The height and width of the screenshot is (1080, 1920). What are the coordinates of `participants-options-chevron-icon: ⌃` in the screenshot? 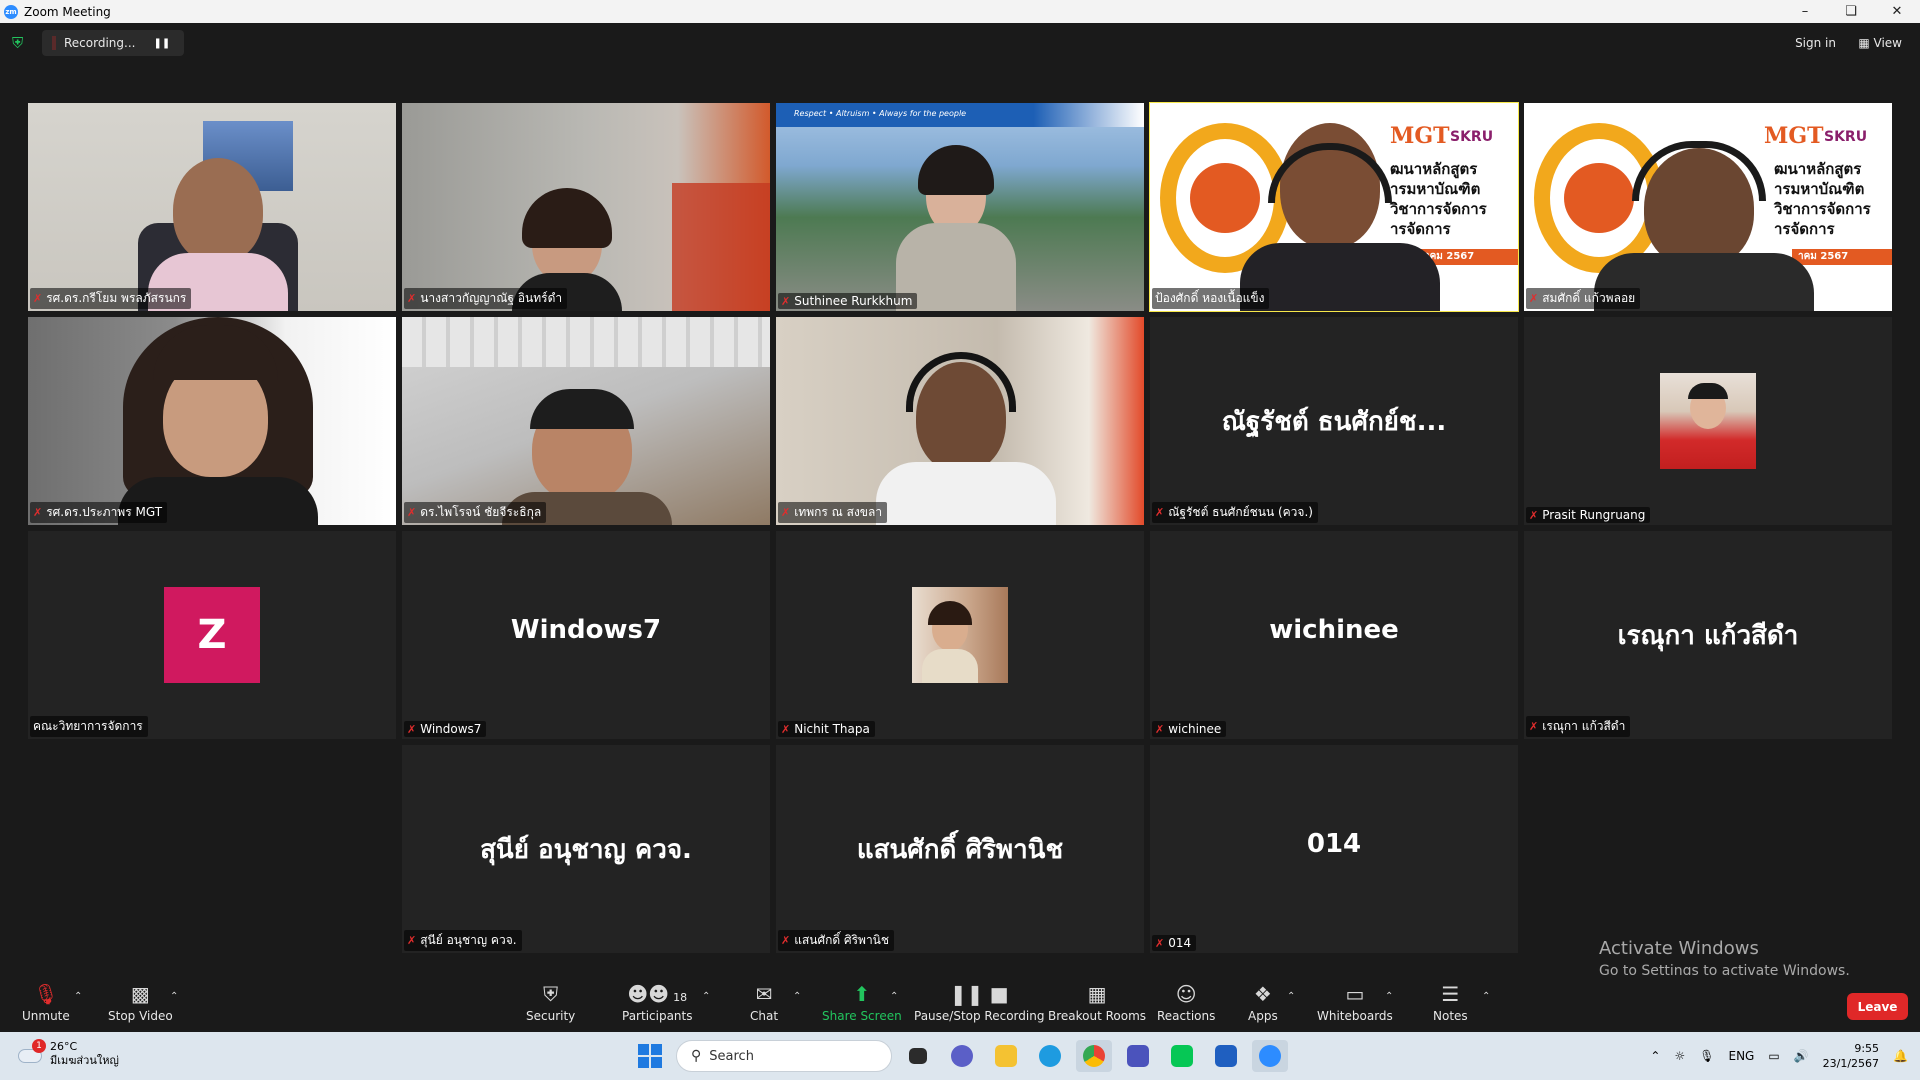 It's located at (706, 996).